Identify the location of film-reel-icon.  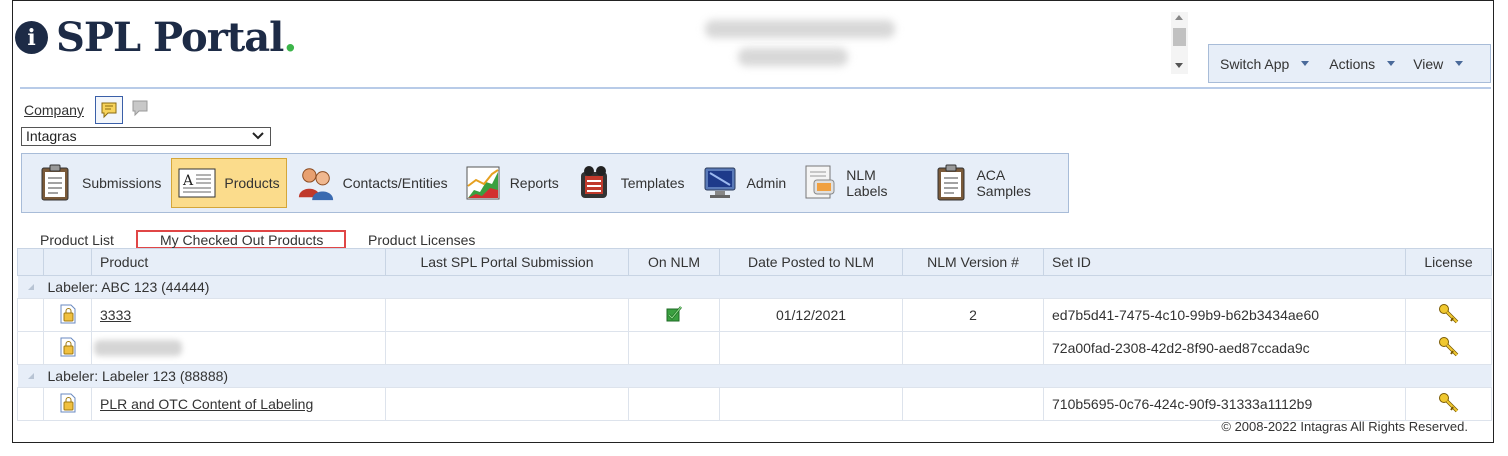
(594, 183).